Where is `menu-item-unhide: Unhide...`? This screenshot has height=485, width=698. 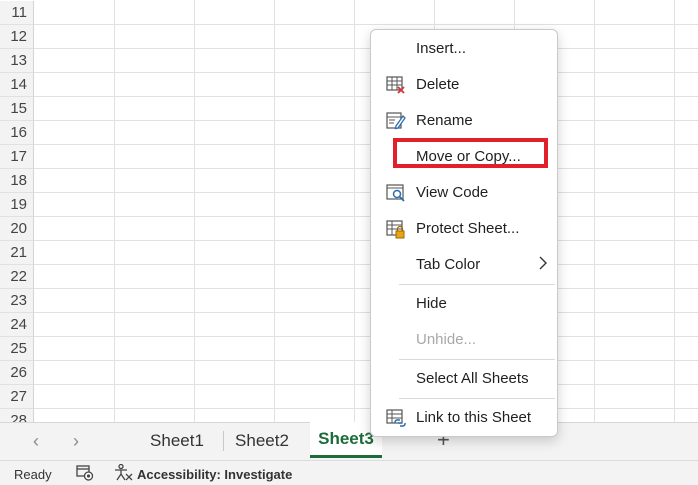
menu-item-unhide: Unhide... is located at coordinates (464, 340).